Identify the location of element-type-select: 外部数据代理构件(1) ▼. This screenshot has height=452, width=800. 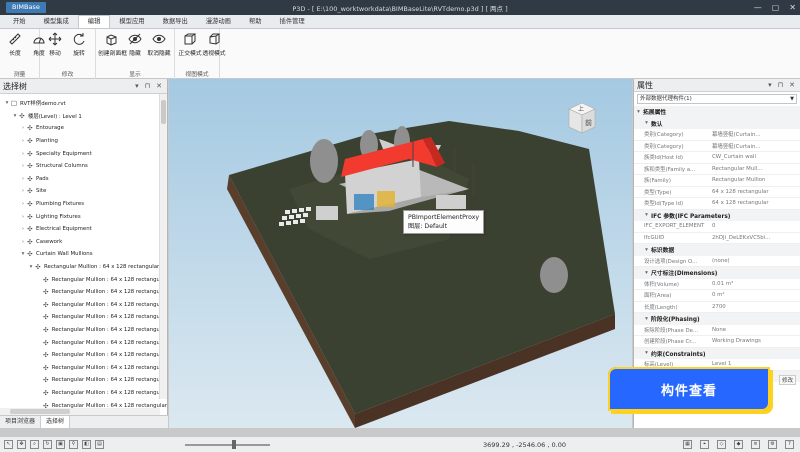
(717, 99).